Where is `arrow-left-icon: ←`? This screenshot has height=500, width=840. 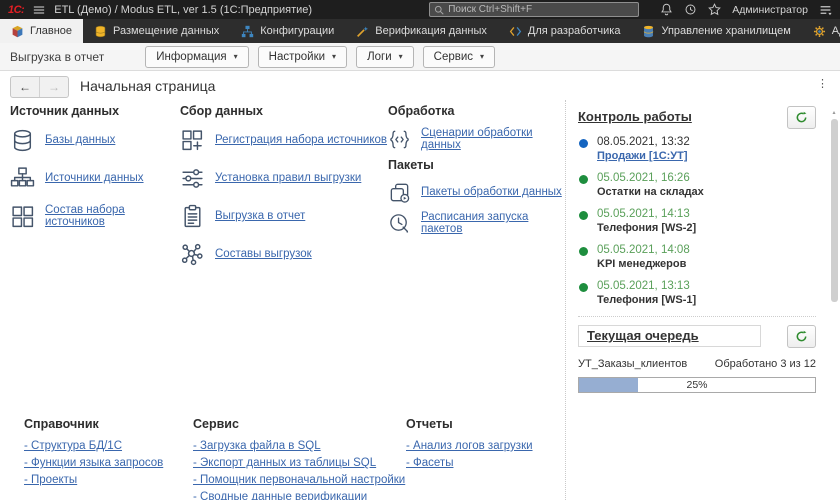
arrow-left-icon: ← is located at coordinates (25, 87).